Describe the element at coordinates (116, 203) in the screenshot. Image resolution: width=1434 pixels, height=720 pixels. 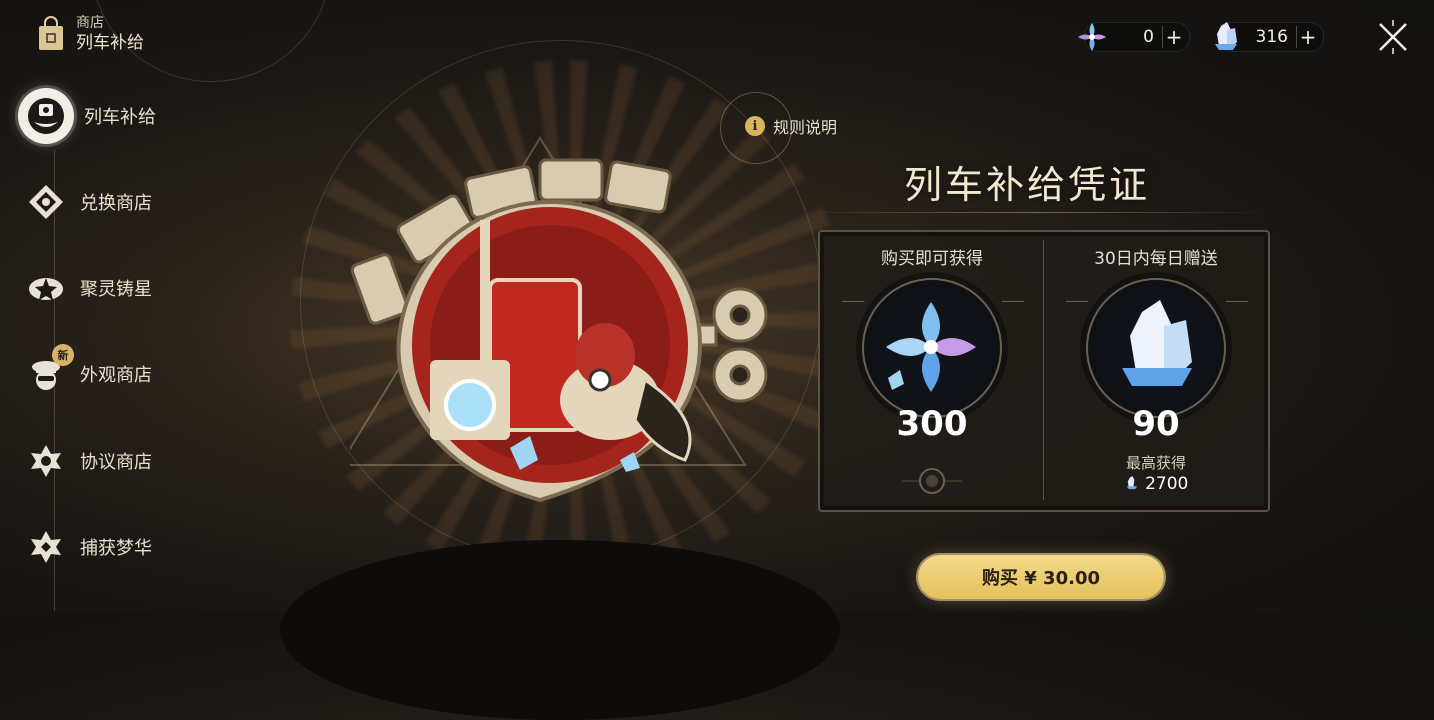
I see `sidebar-item-label: 兑换商店` at that location.